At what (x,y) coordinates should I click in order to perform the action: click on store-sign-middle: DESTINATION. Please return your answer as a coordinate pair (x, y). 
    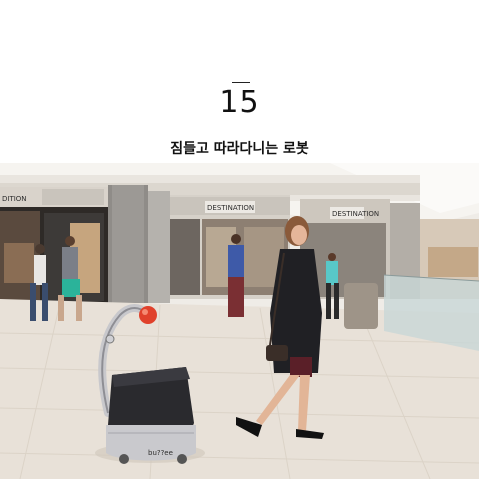
    Looking at the image, I should click on (230, 208).